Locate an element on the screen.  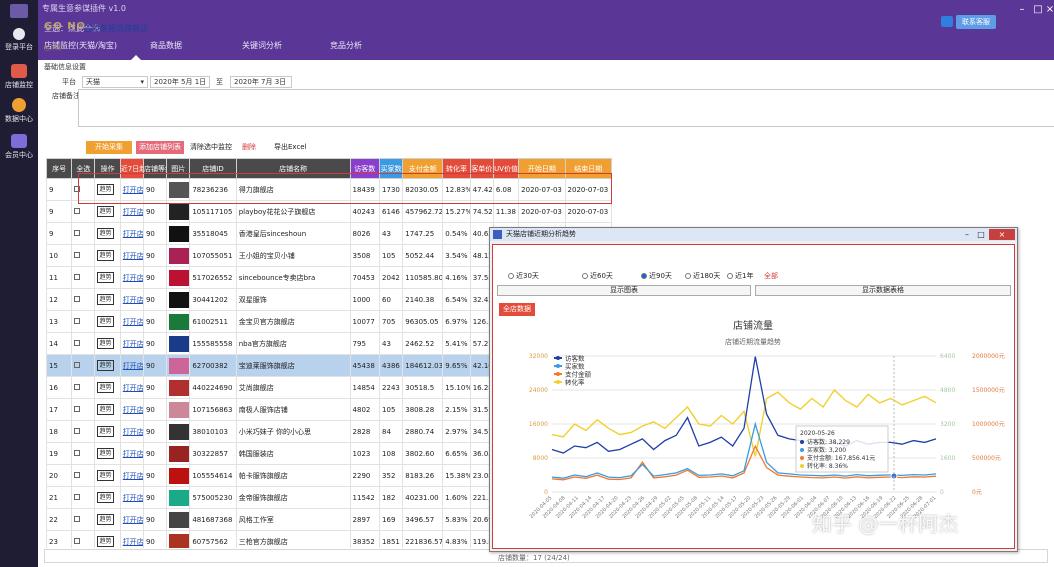
nav-data-center: 数据中心 is located at coordinates (19, 111).